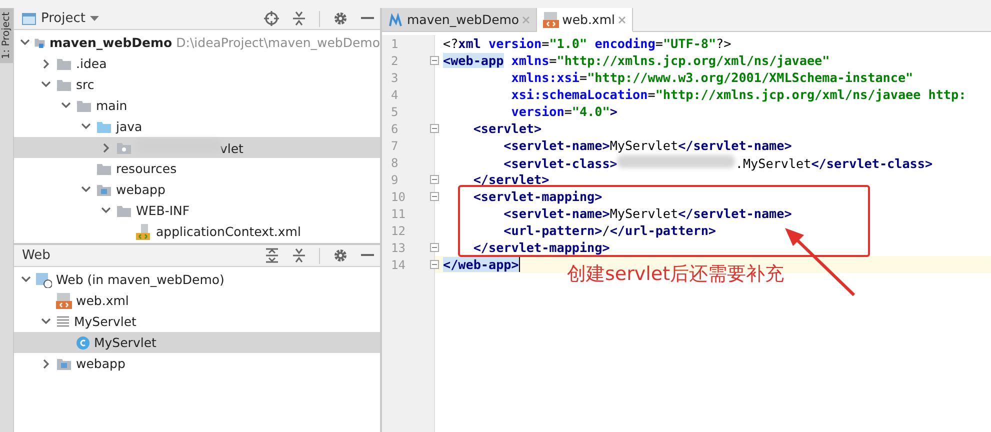 The image size is (991, 432). I want to click on annotation-text: 创建servlet后还需要补充, so click(675, 274).